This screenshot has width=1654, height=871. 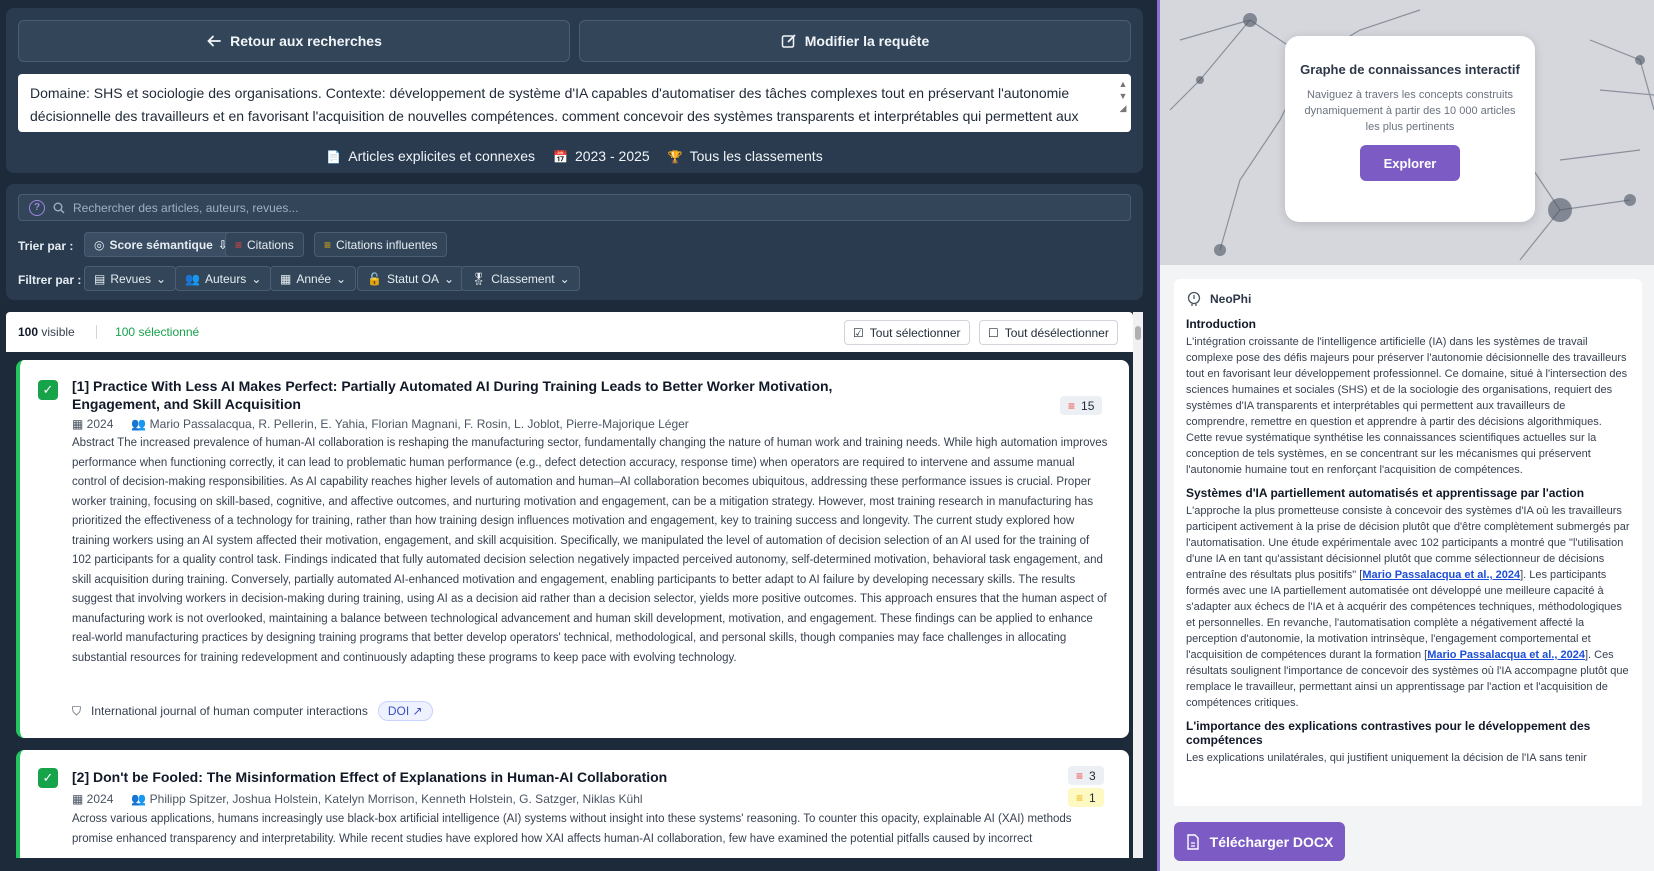 I want to click on select-all-button: ☑ Tout sélectionner, so click(x=907, y=332).